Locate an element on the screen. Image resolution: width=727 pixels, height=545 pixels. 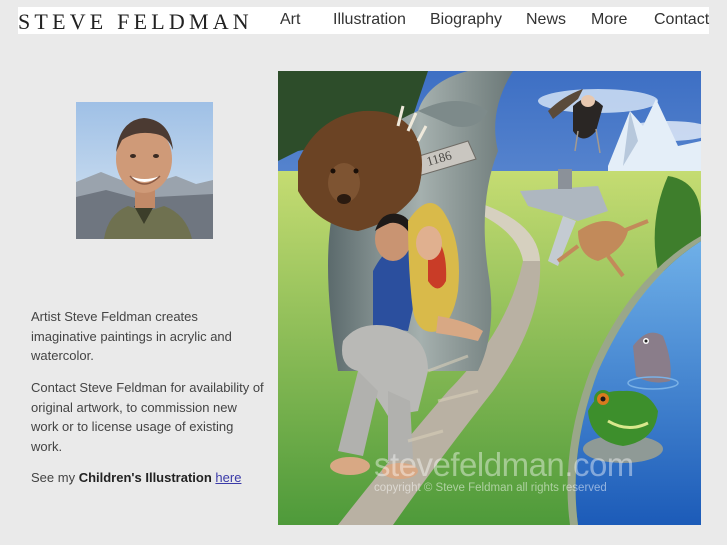
site-logo: STEVE FELDMAN is located at coordinates (135, 22).